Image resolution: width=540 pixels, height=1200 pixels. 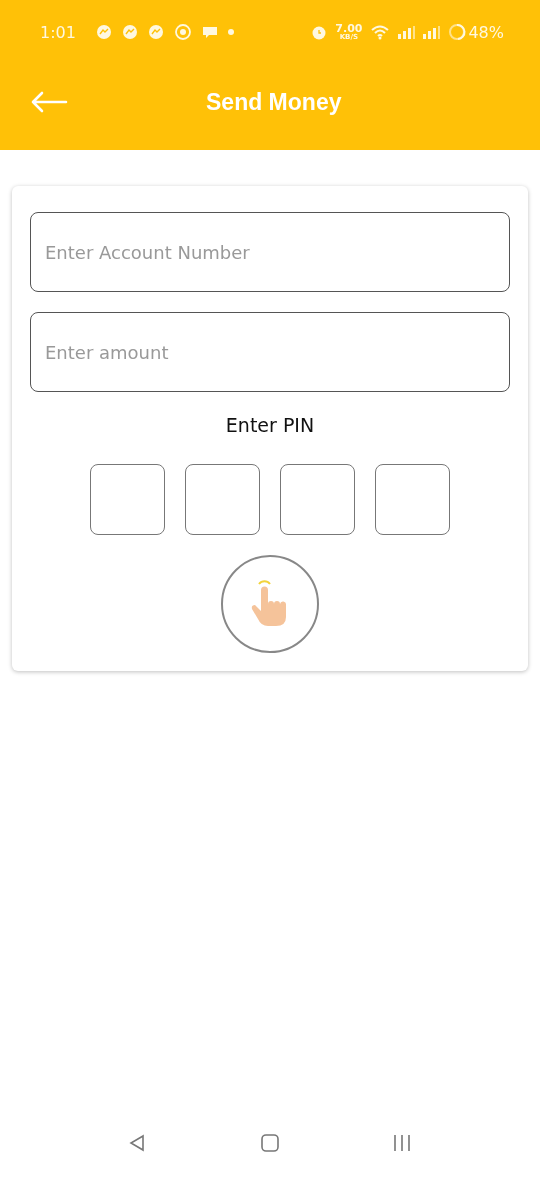 What do you see at coordinates (230, 32) in the screenshot?
I see `dot-icon` at bounding box center [230, 32].